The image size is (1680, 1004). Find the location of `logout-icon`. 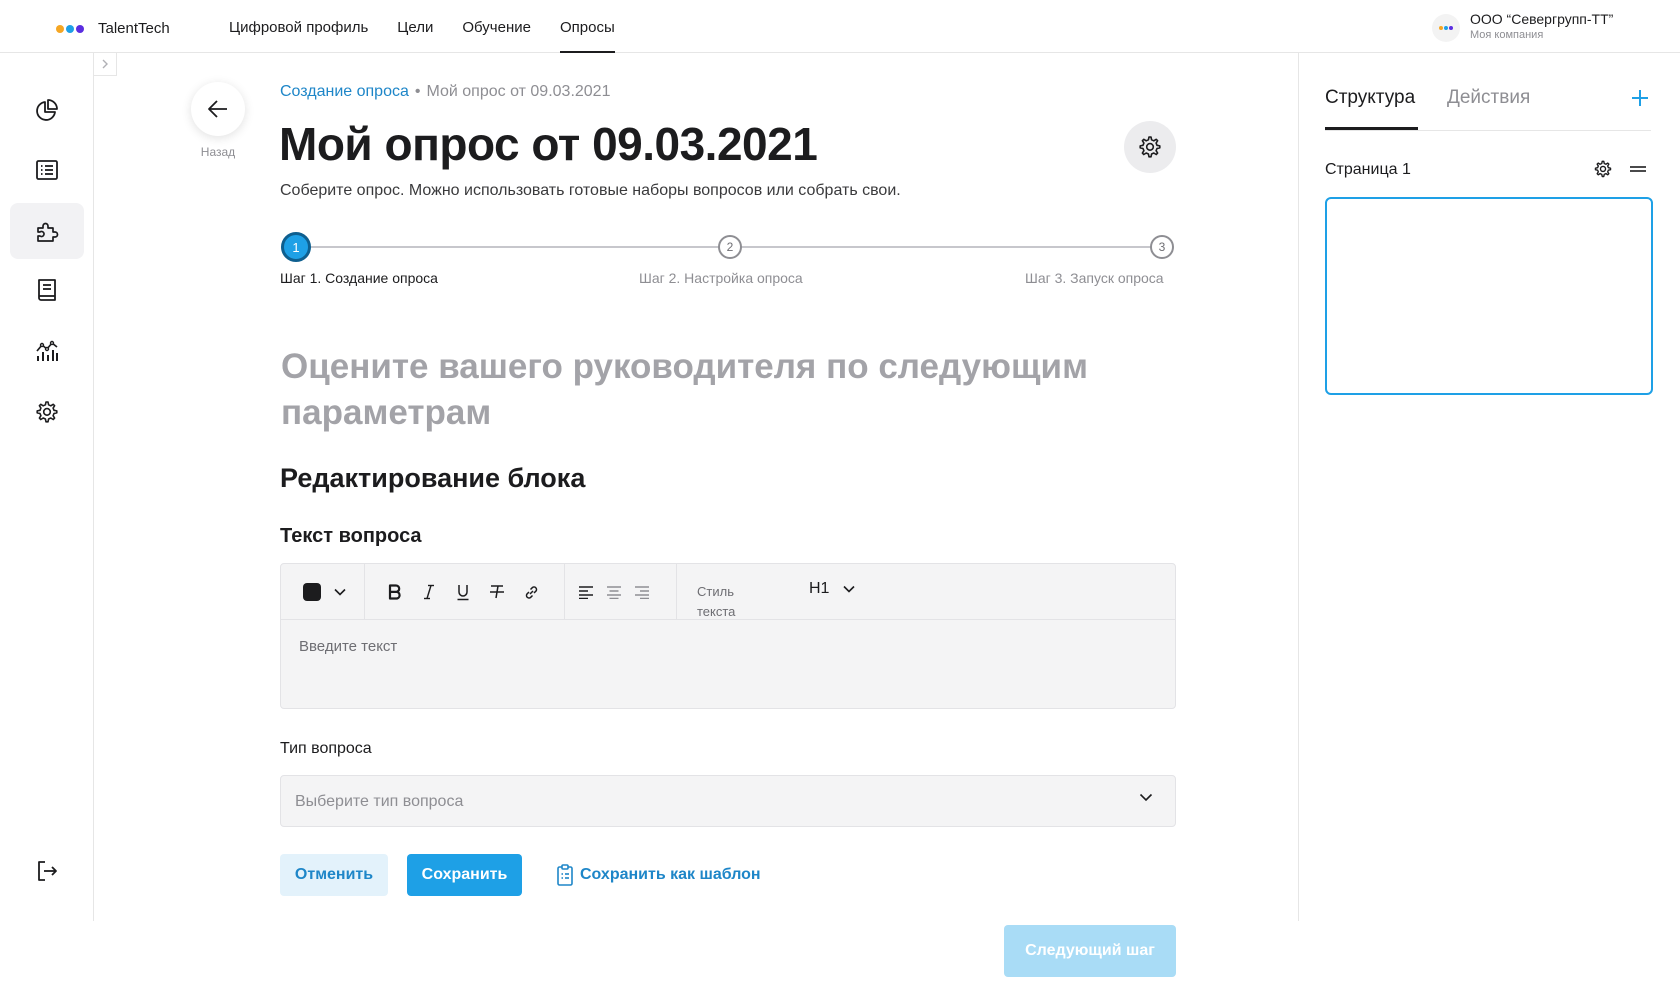

logout-icon is located at coordinates (47, 871).